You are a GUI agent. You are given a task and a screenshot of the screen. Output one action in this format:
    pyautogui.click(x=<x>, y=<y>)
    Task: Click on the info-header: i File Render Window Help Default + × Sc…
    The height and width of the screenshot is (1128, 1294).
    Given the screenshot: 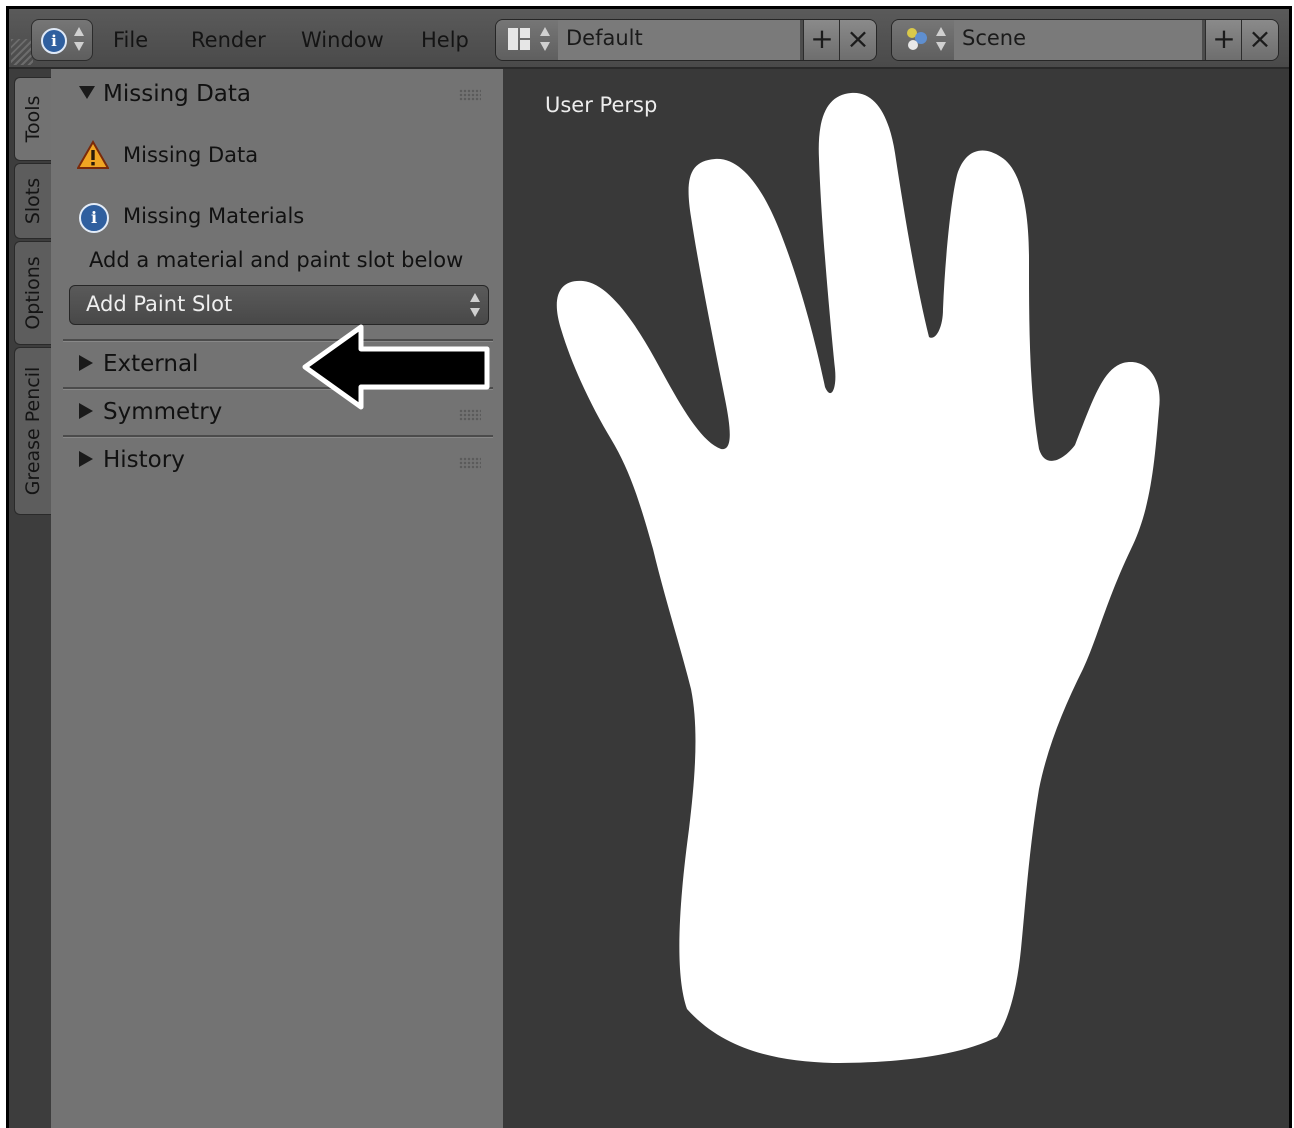 What is the action you would take?
    pyautogui.click(x=649, y=39)
    